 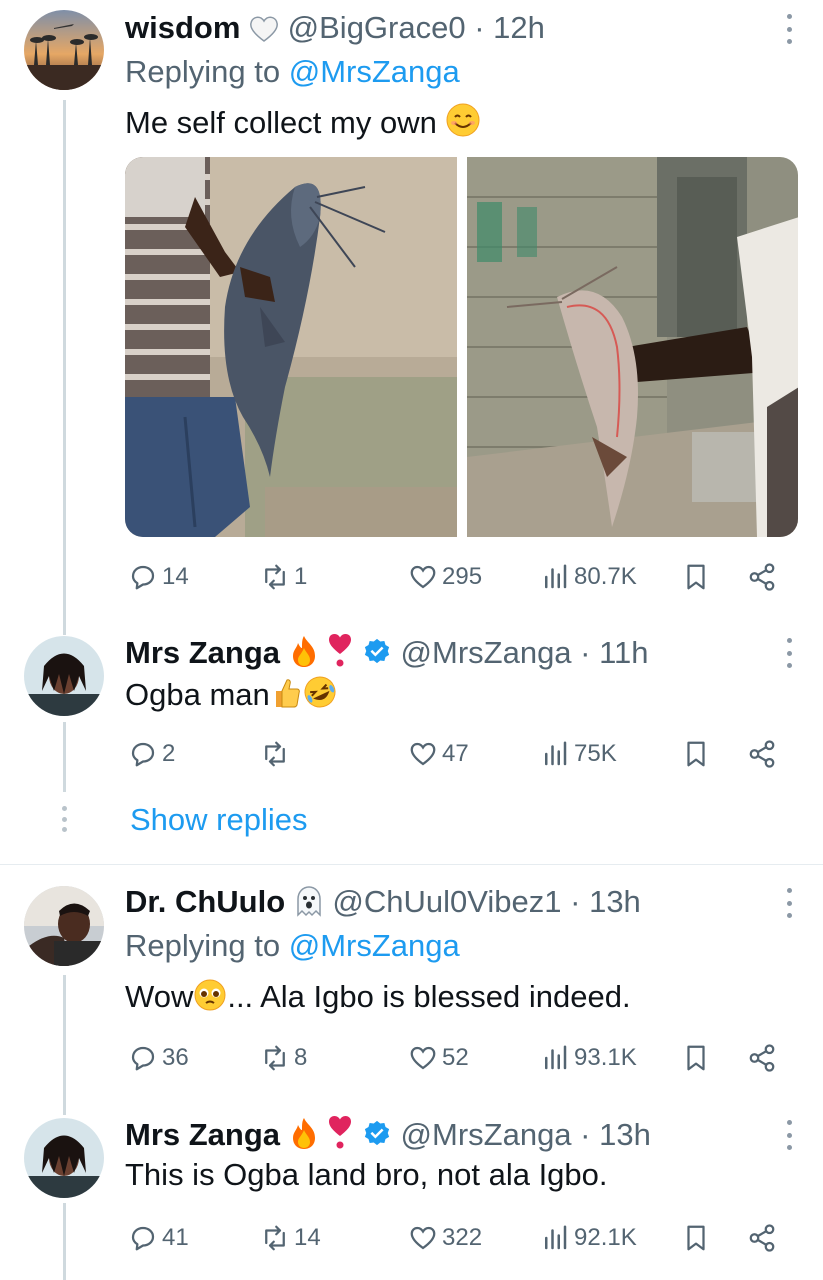 What do you see at coordinates (588, 577) in the screenshot?
I see `views-button: 80.7K` at bounding box center [588, 577].